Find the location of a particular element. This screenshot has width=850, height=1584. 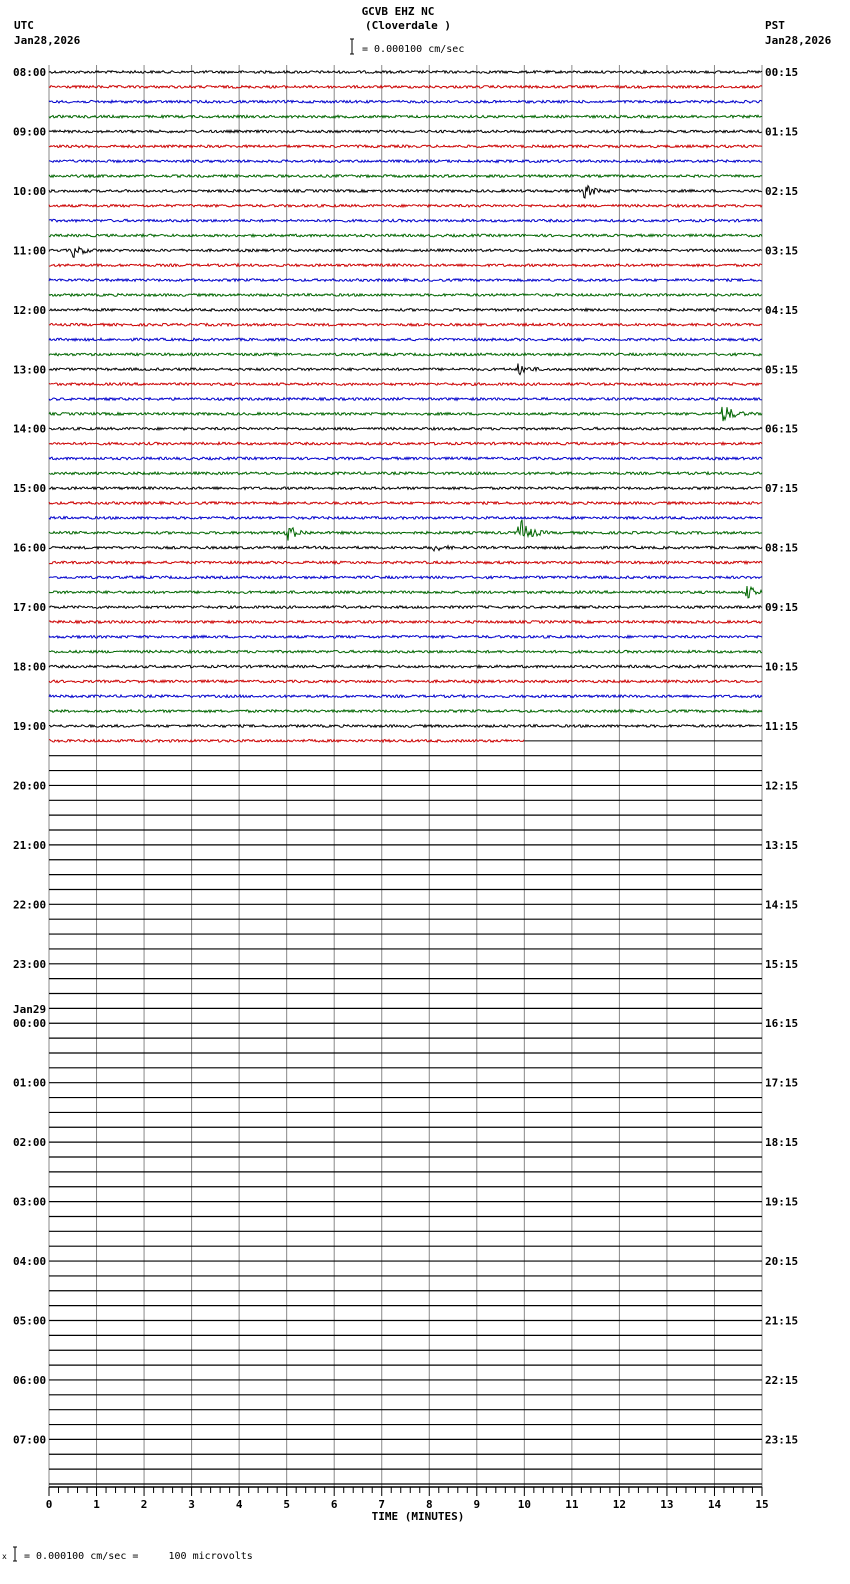

pst-hour-label: 00:15 is located at coordinates (781, 72).